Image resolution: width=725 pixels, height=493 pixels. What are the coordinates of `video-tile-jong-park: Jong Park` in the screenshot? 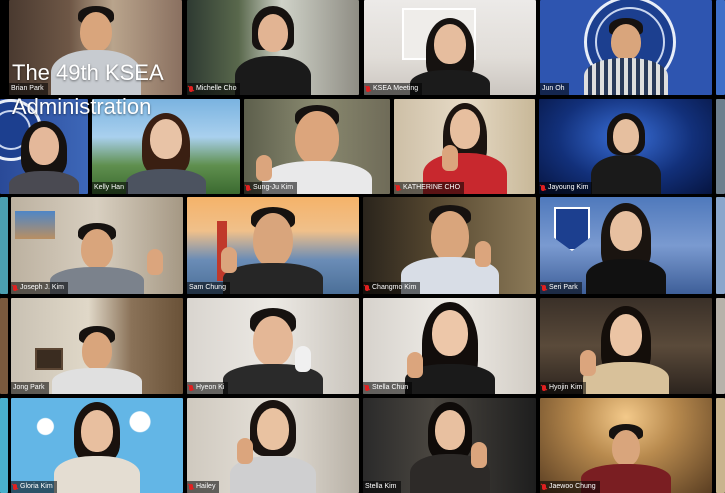 It's located at (97, 346).